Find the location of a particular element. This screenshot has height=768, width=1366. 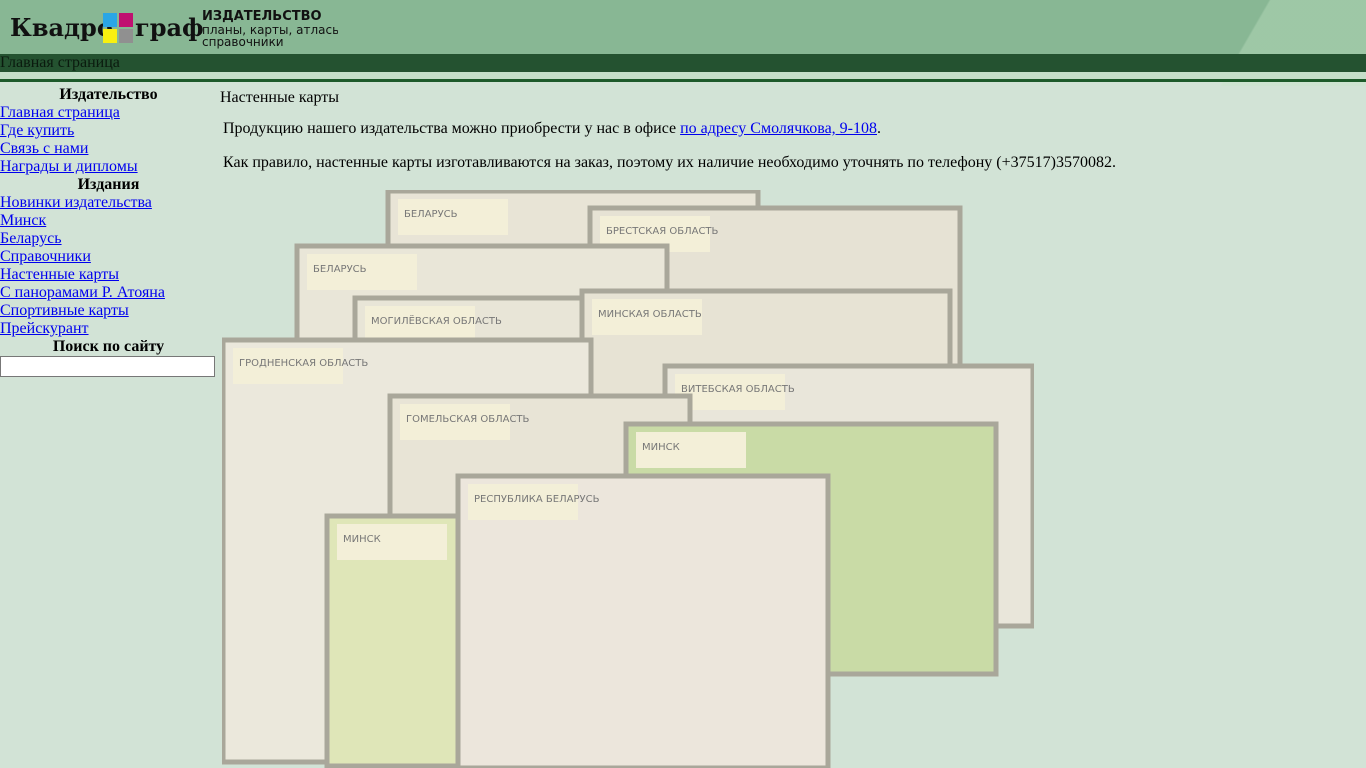

map-title: ГРОДНЕНСКАЯ ОБЛАСТЬ is located at coordinates (303, 363).